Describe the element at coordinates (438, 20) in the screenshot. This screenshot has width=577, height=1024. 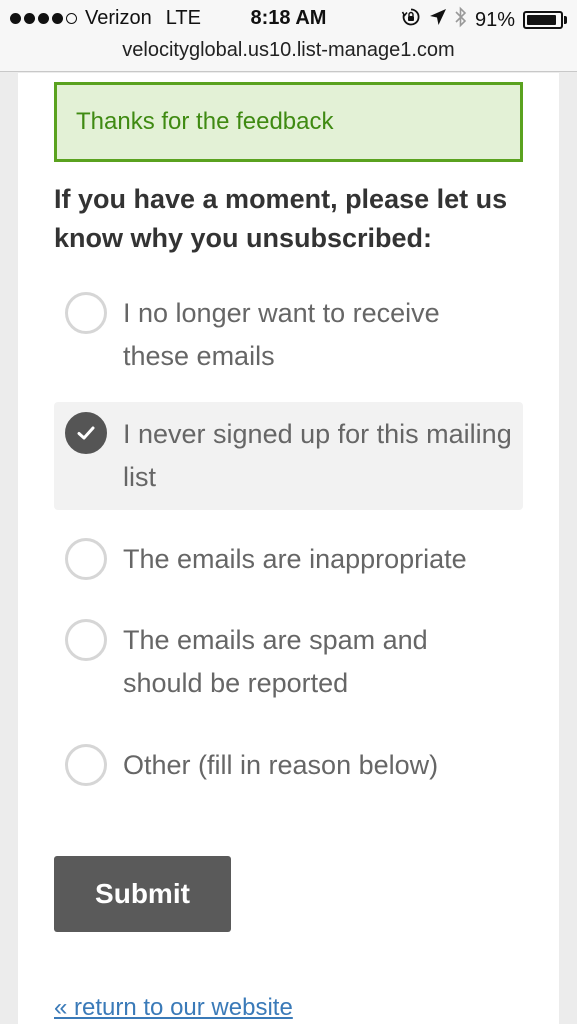
I see `location-arrow-icon` at that location.